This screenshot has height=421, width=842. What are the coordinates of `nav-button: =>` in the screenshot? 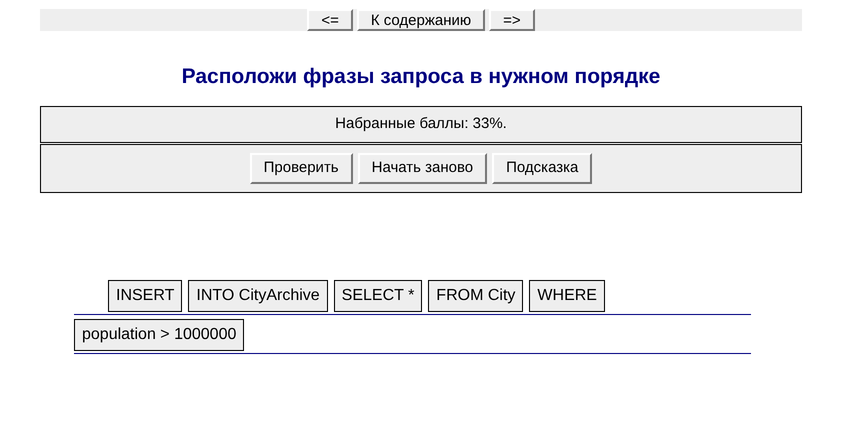 It's located at (512, 20).